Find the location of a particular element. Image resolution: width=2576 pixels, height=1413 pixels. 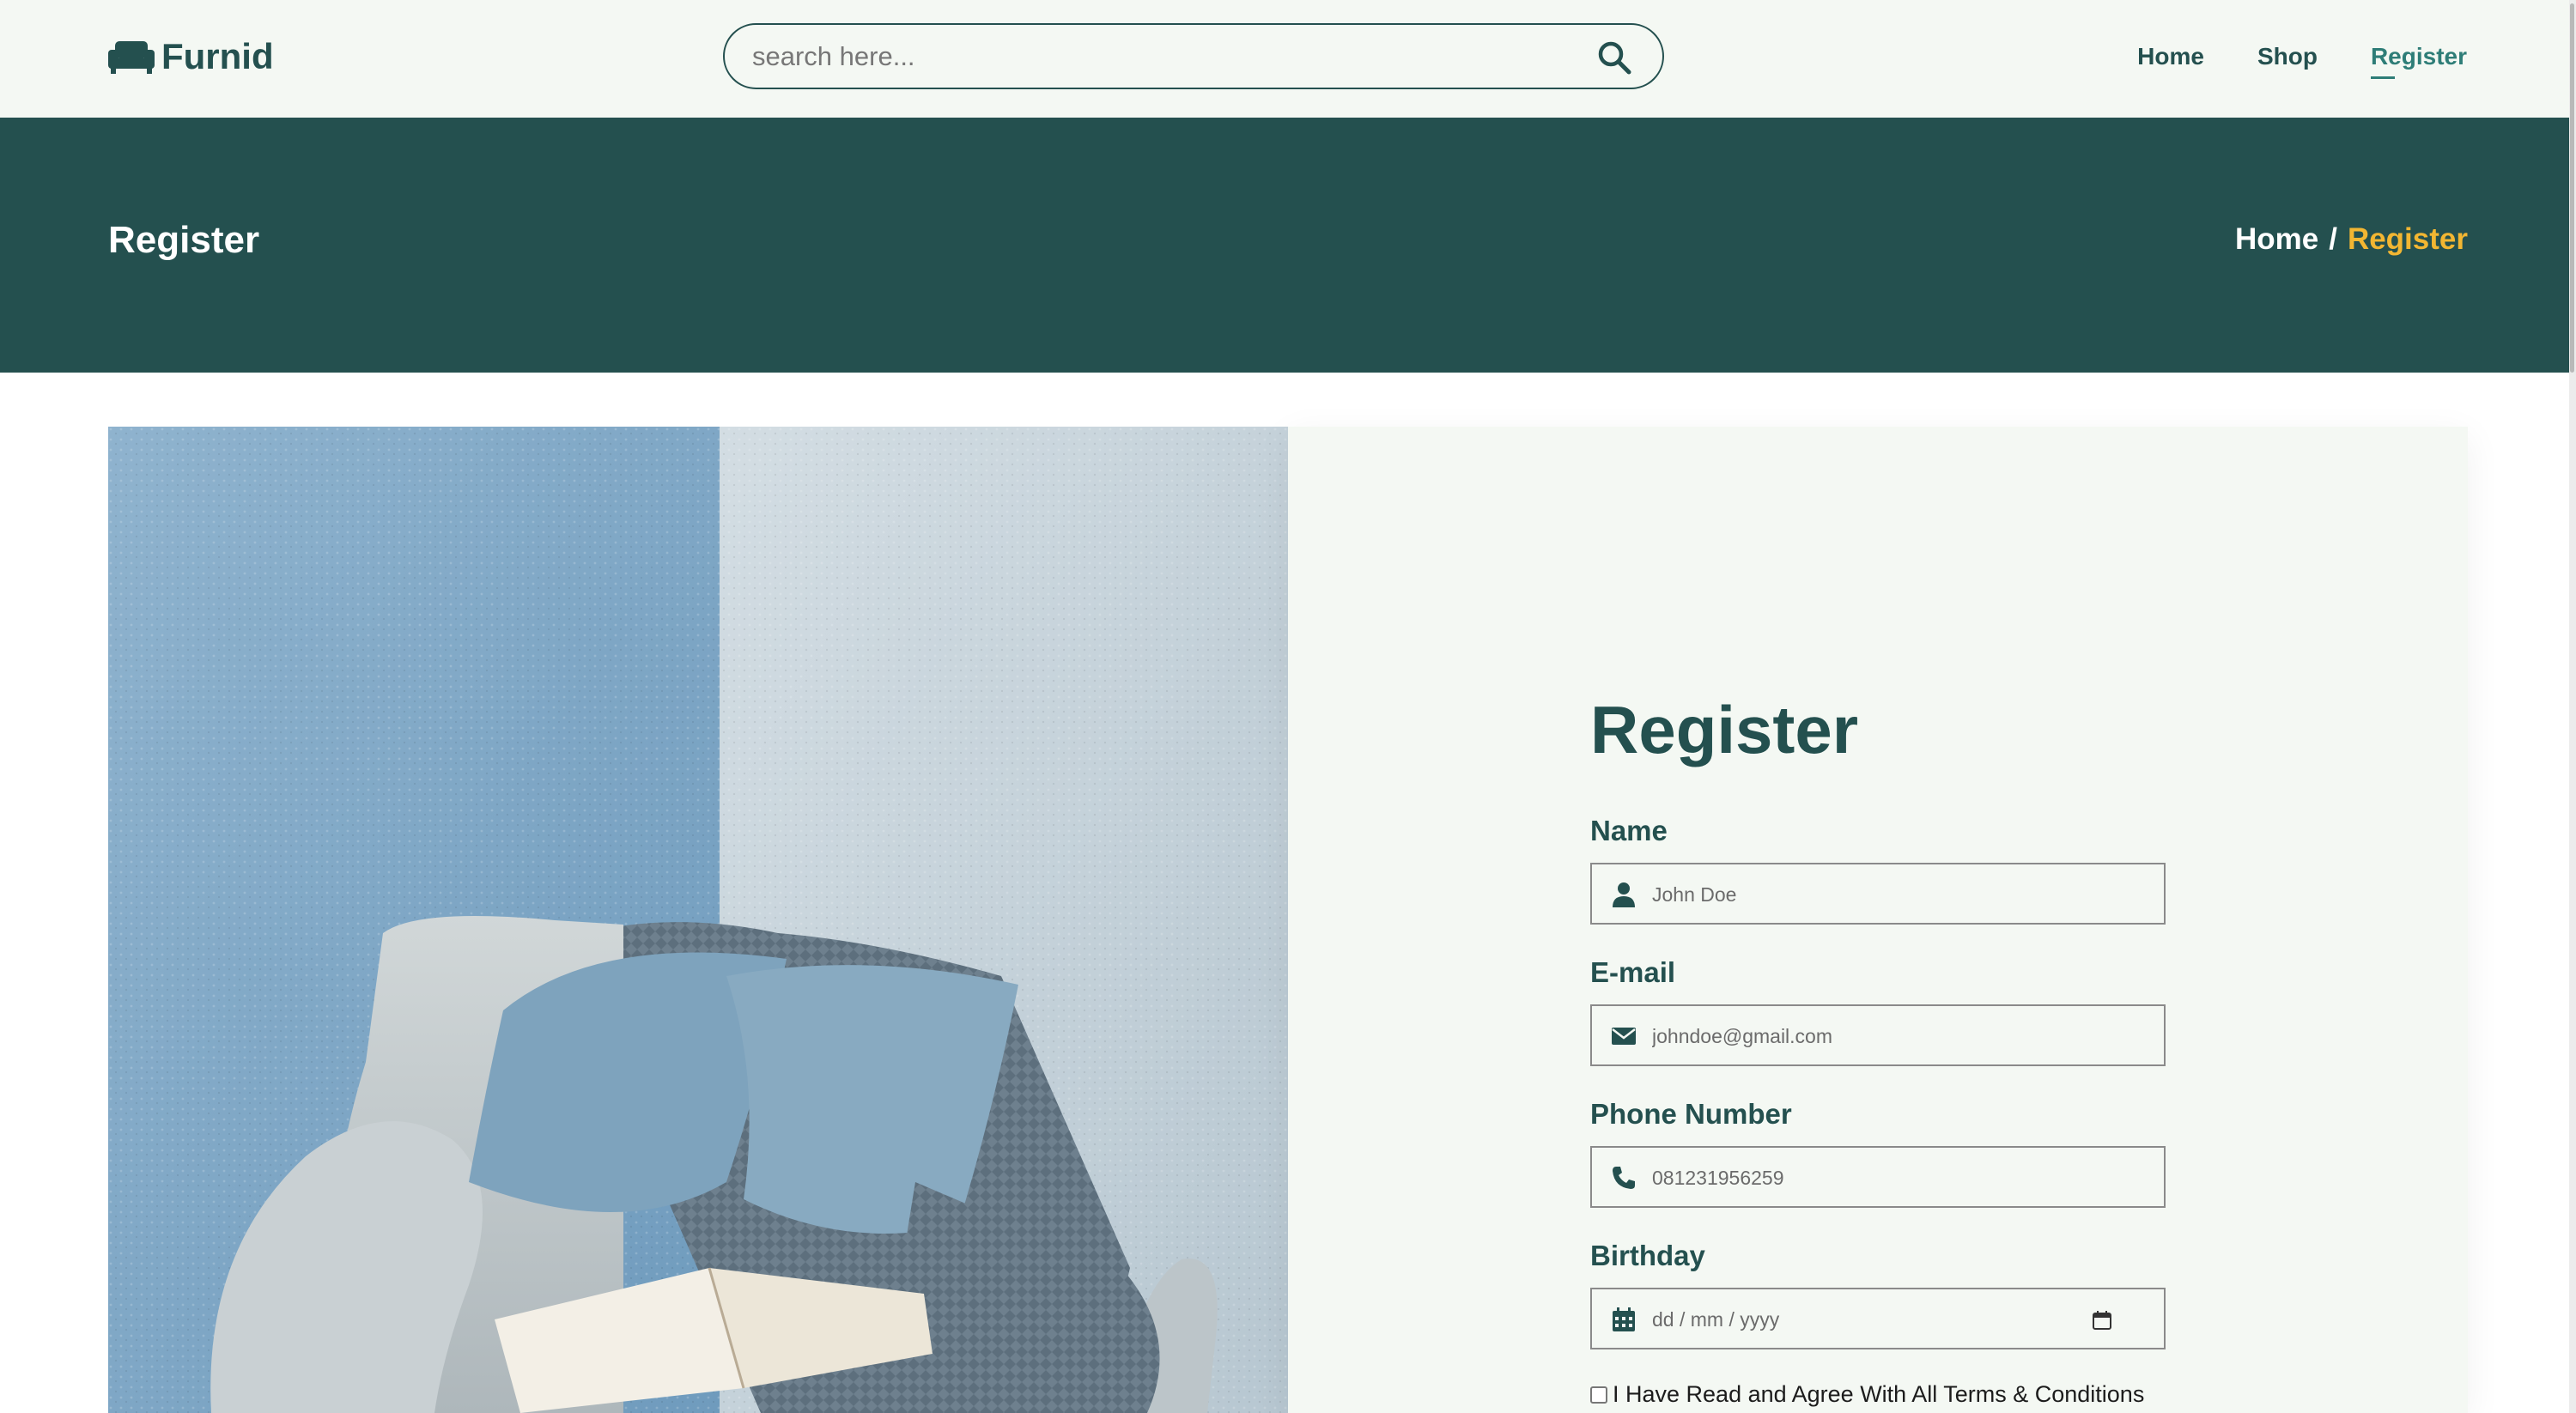

email-label: E-mail is located at coordinates (1633, 972).